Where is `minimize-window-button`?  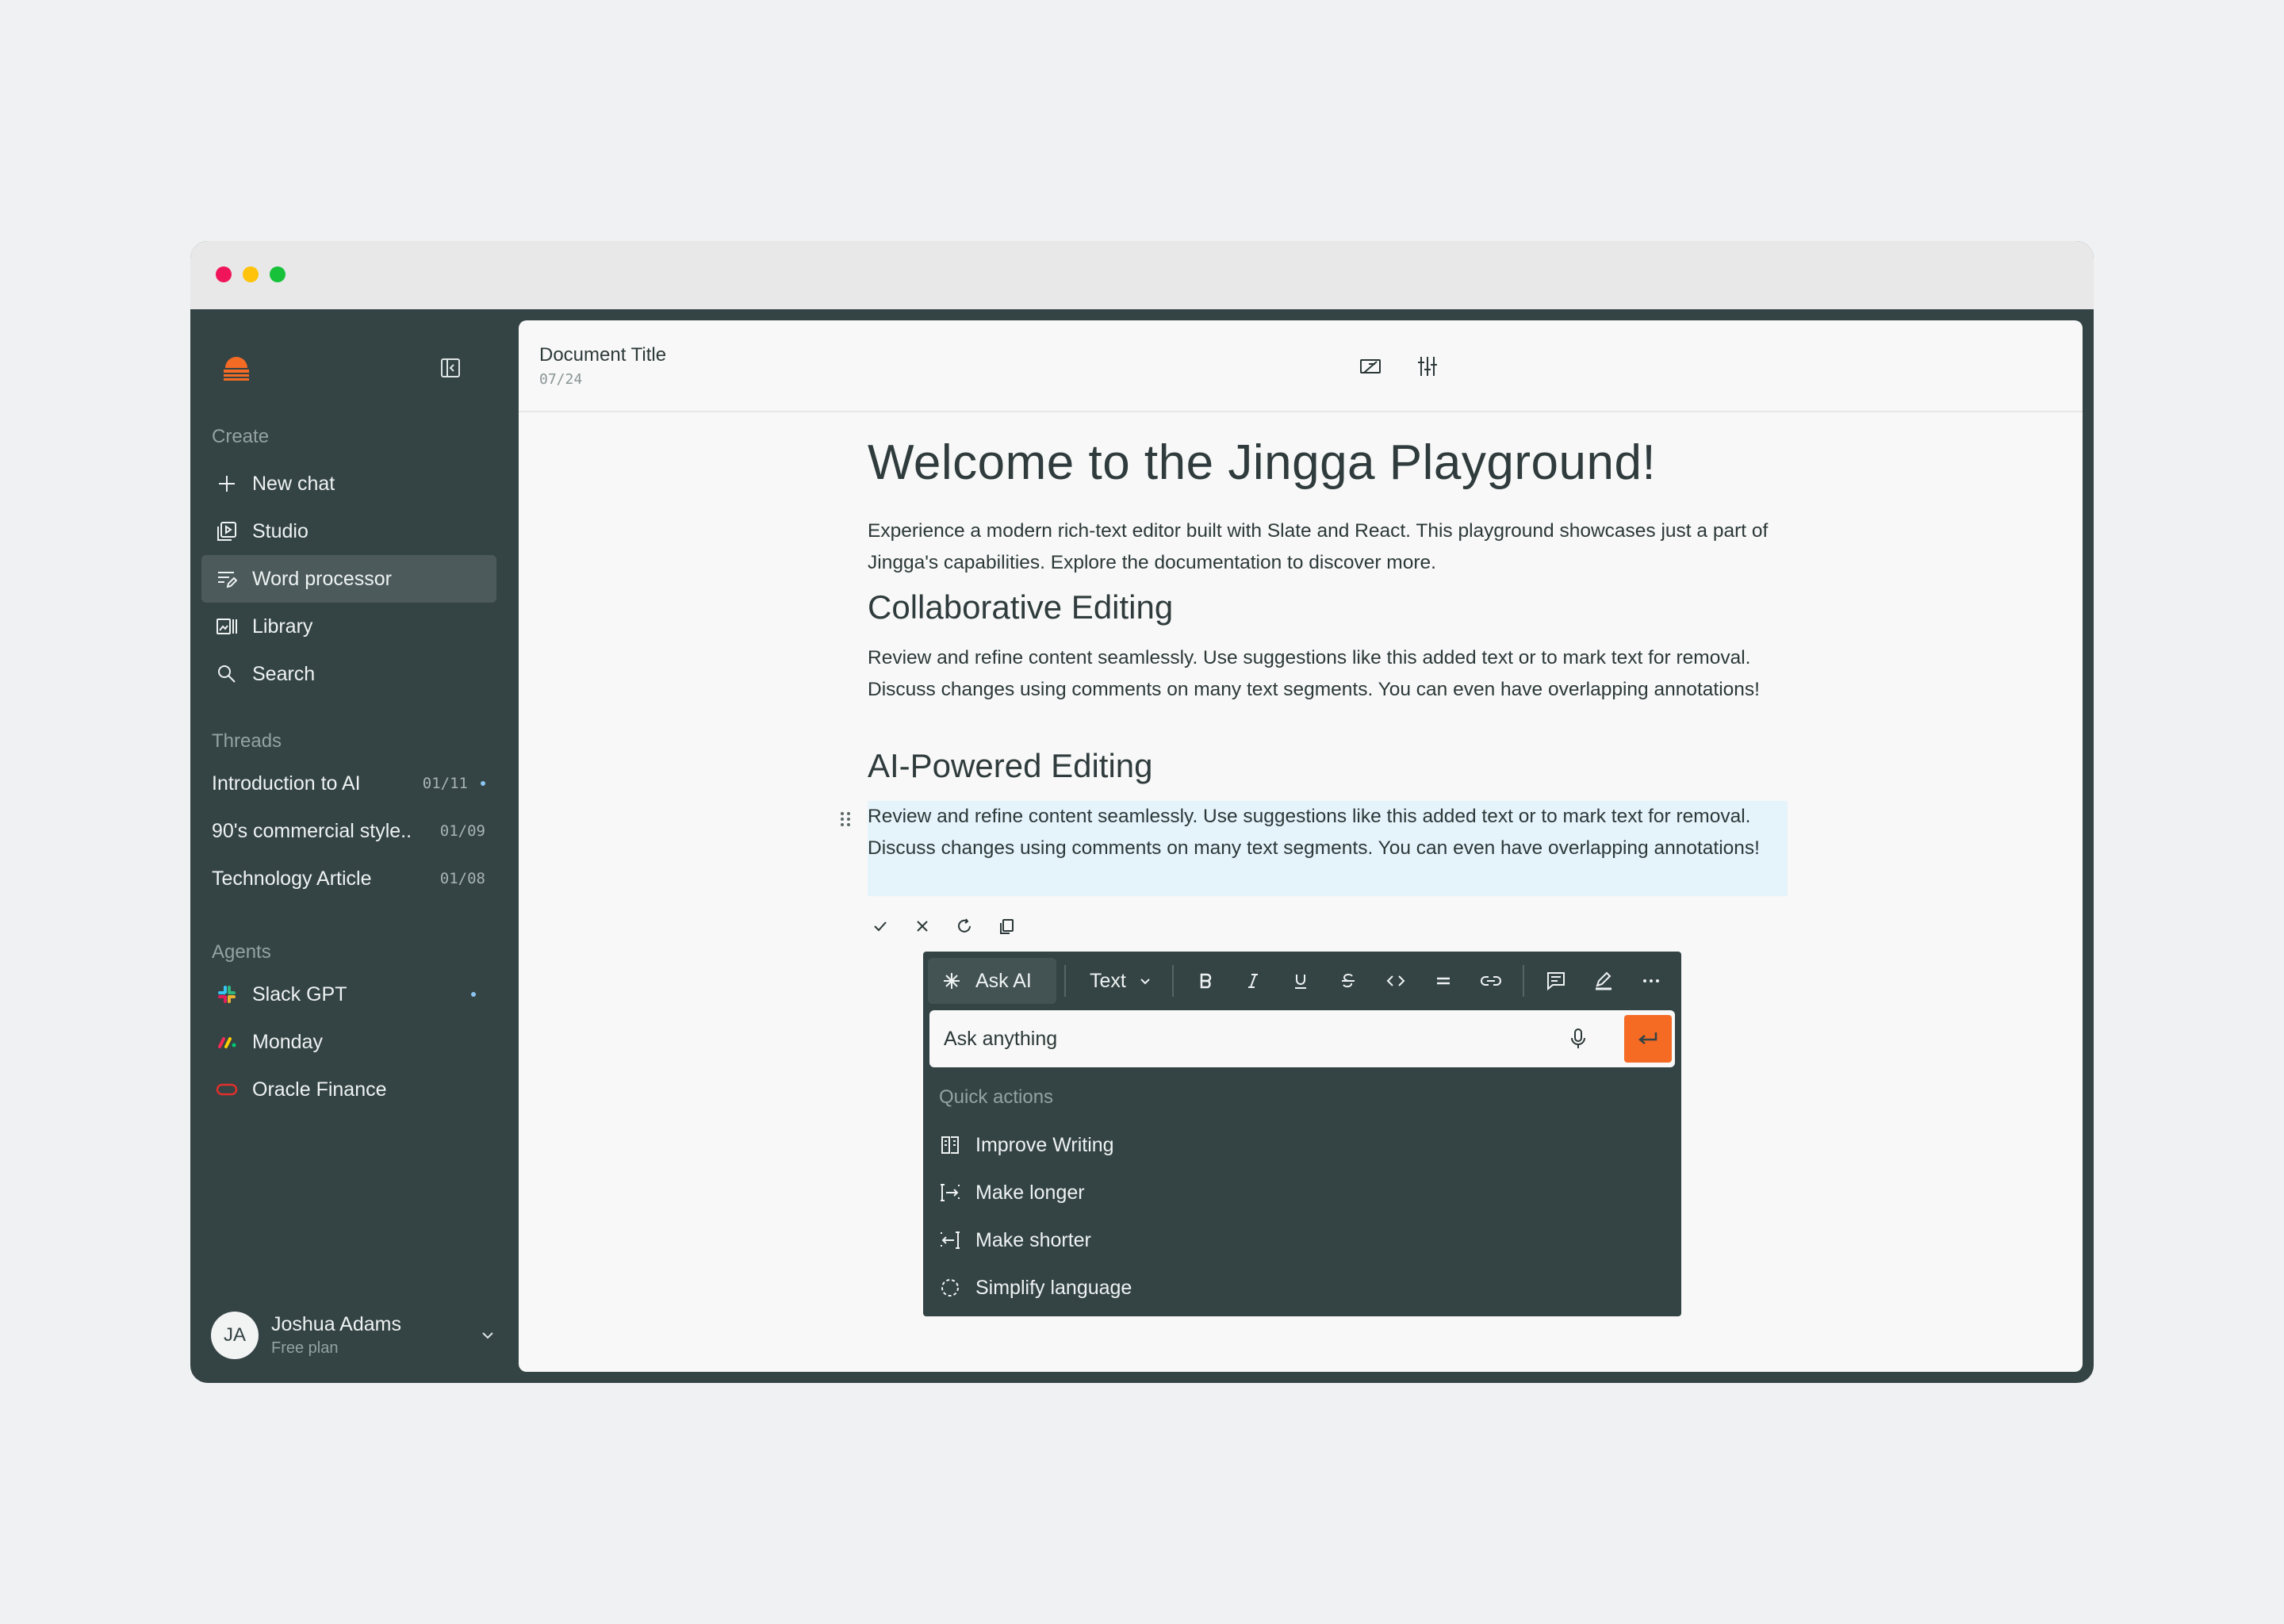 minimize-window-button is located at coordinates (251, 274).